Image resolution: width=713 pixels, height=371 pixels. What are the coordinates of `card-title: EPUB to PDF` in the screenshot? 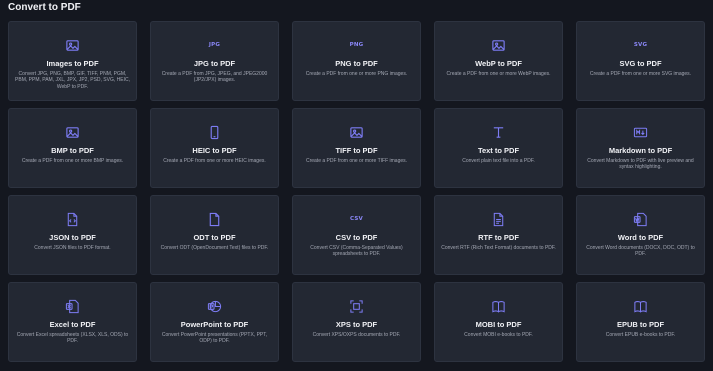 It's located at (640, 324).